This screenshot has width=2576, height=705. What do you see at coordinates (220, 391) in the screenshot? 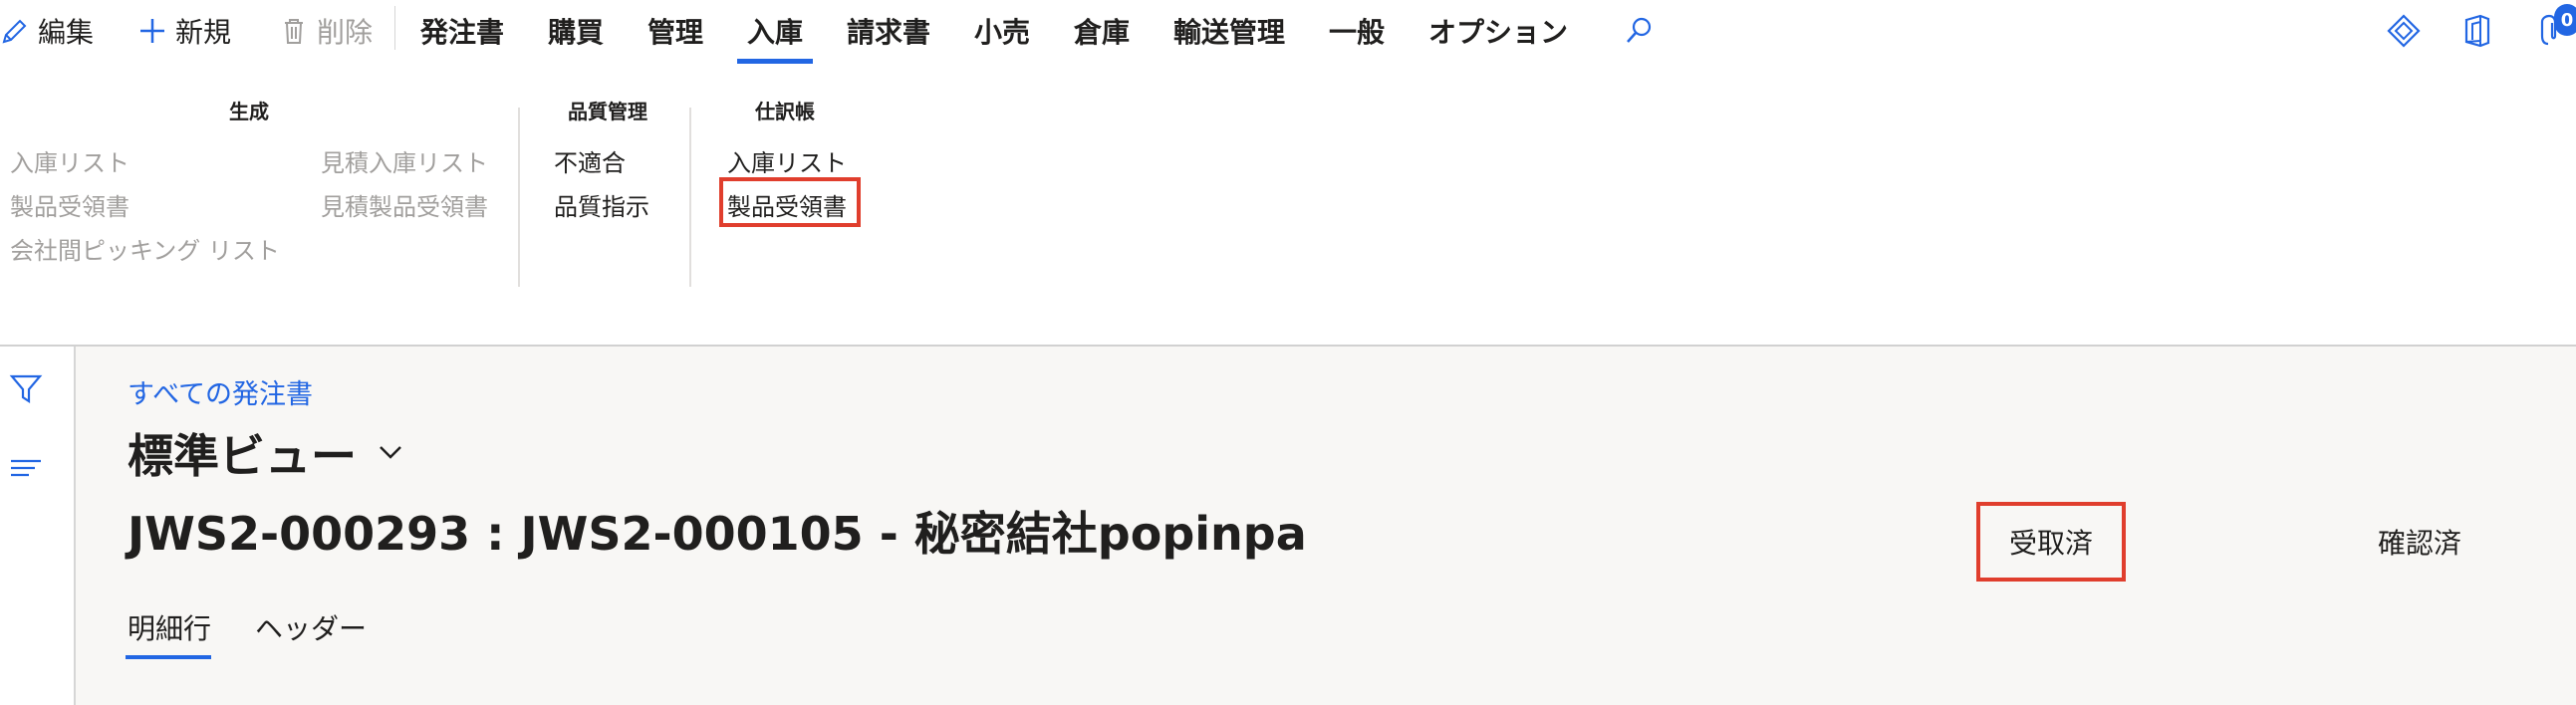
I see `breadcrumb: すべての発注書` at bounding box center [220, 391].